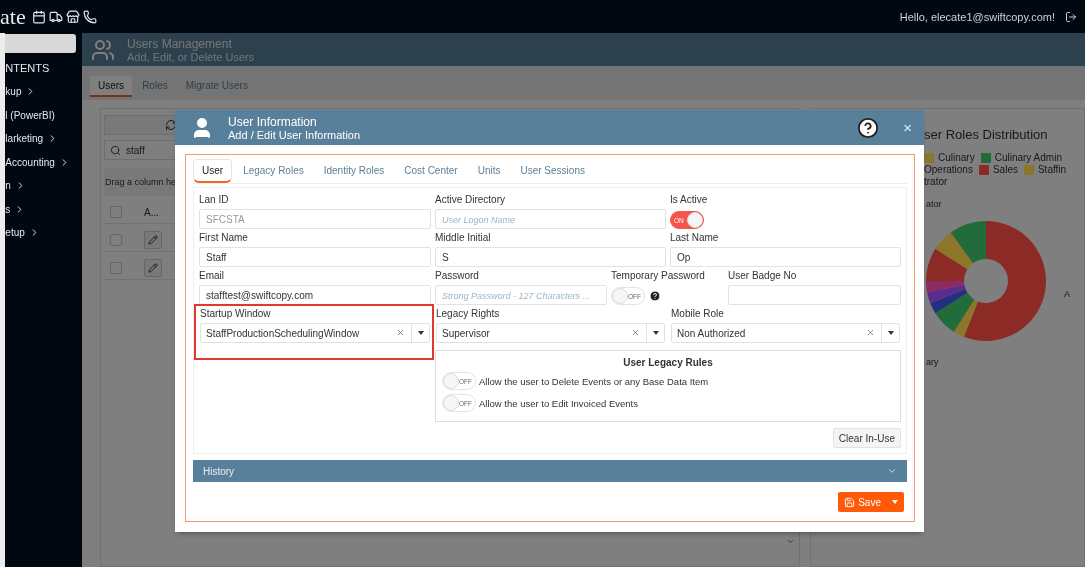 The height and width of the screenshot is (567, 1085). I want to click on field-label: Active Directory, so click(470, 200).